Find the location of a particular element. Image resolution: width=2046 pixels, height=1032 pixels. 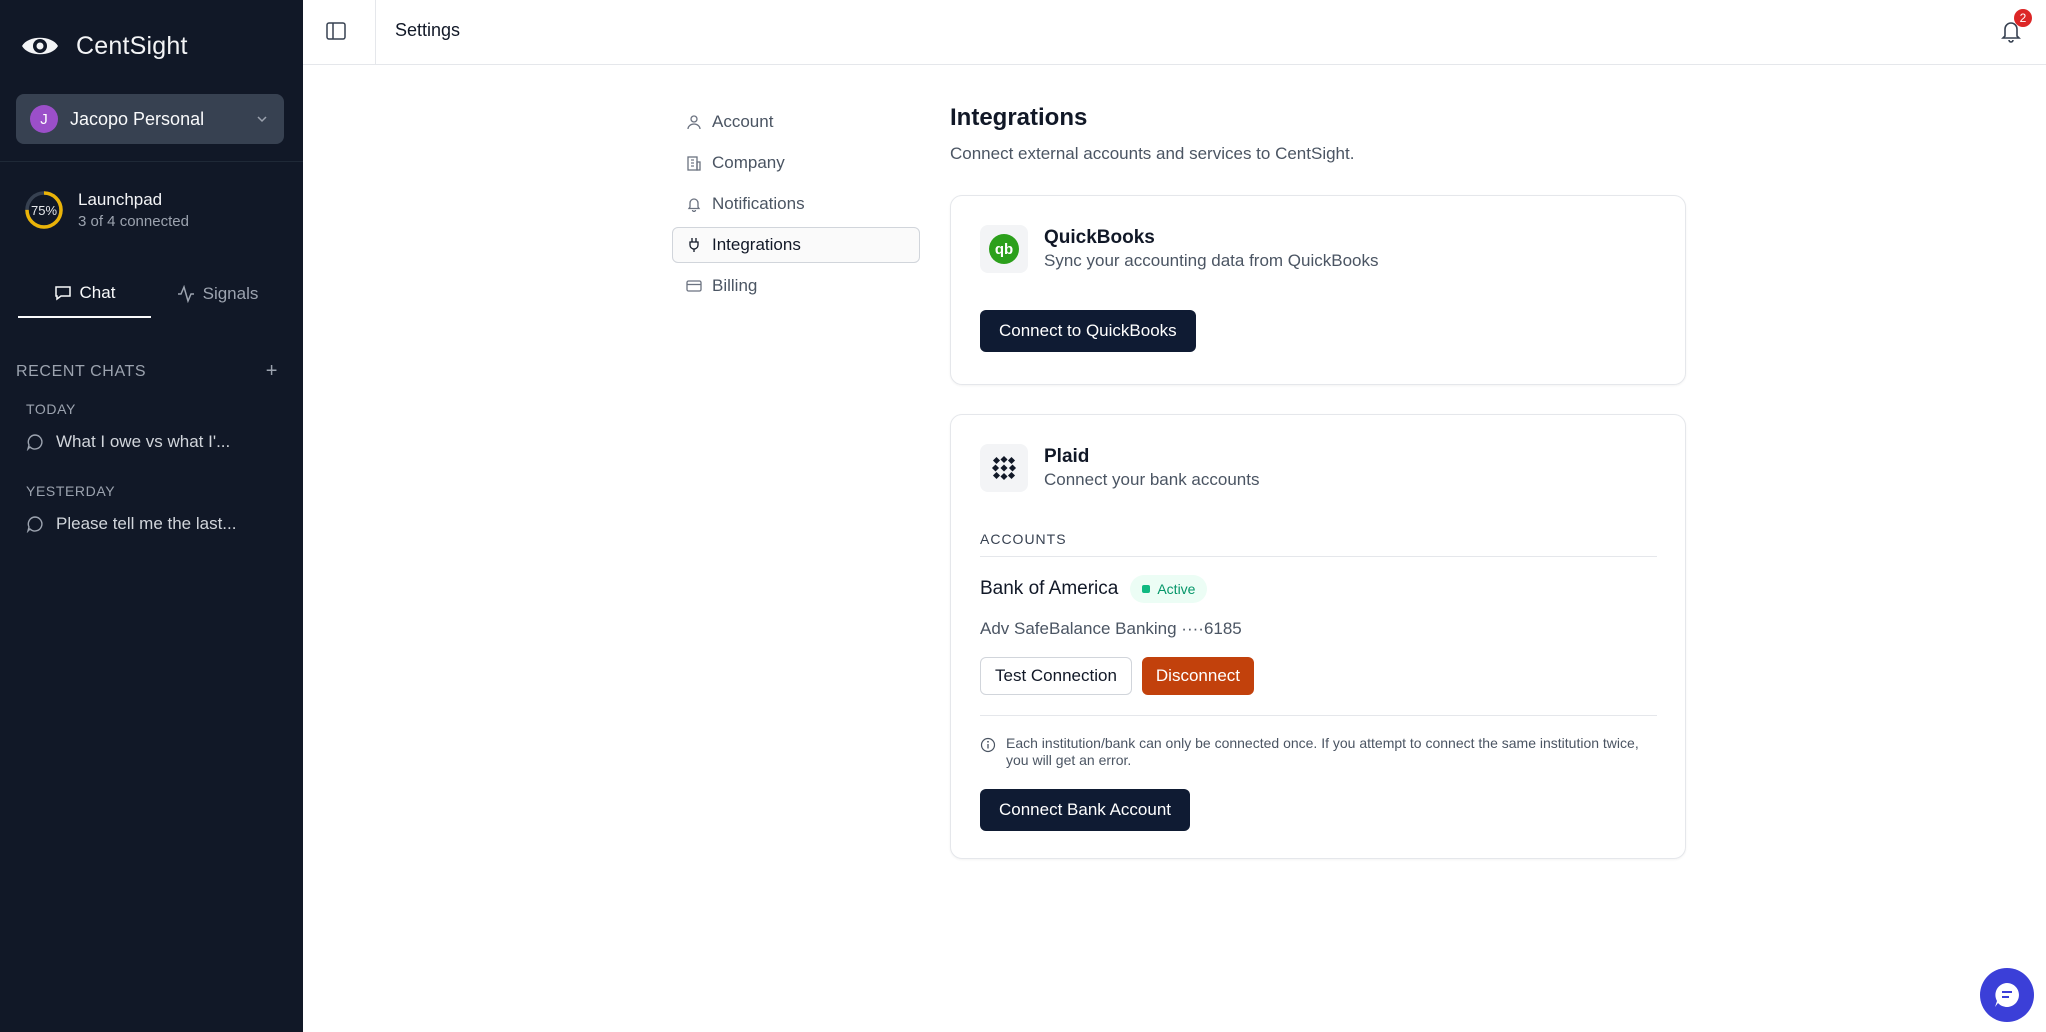

status-dot-icon is located at coordinates (1146, 589).